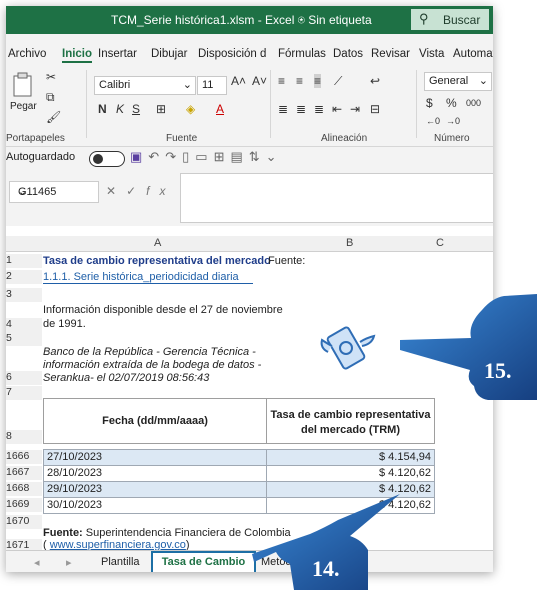 This screenshot has width=537, height=600. Describe the element at coordinates (301, 109) in the screenshot. I see `align-center-icon: ≣` at that location.